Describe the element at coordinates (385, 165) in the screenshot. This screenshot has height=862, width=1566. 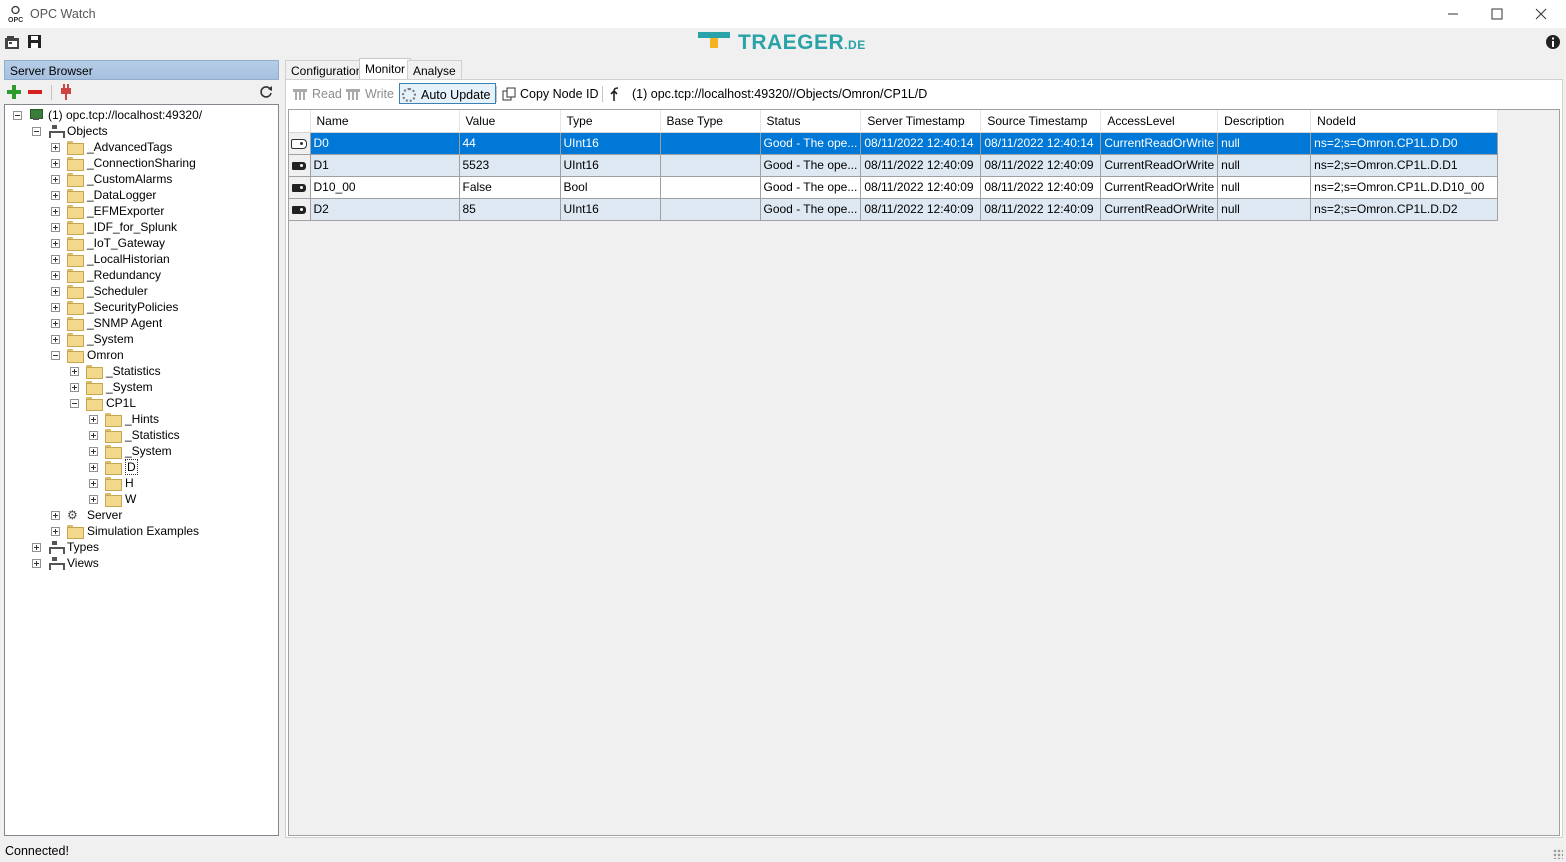
I see `cell-name: D1` at that location.